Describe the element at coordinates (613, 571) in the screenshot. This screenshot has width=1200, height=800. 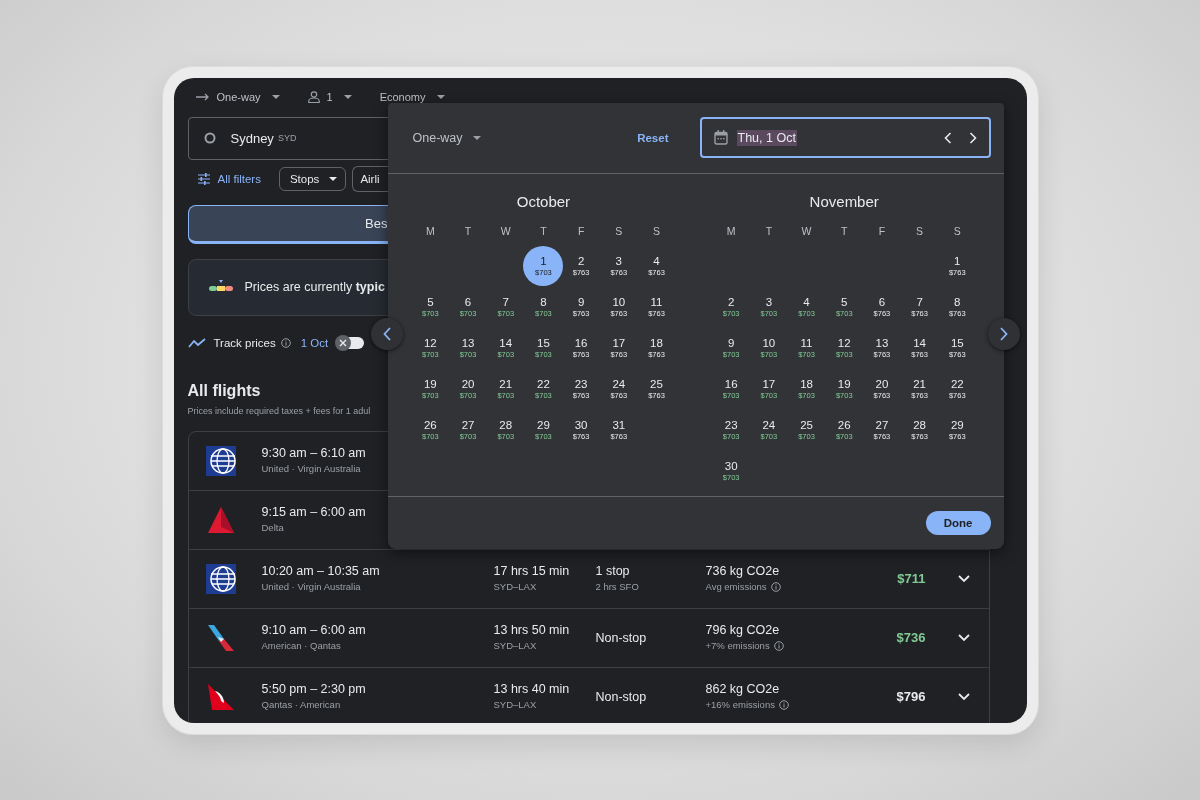
I see `flight-stops: 1 stop` at that location.